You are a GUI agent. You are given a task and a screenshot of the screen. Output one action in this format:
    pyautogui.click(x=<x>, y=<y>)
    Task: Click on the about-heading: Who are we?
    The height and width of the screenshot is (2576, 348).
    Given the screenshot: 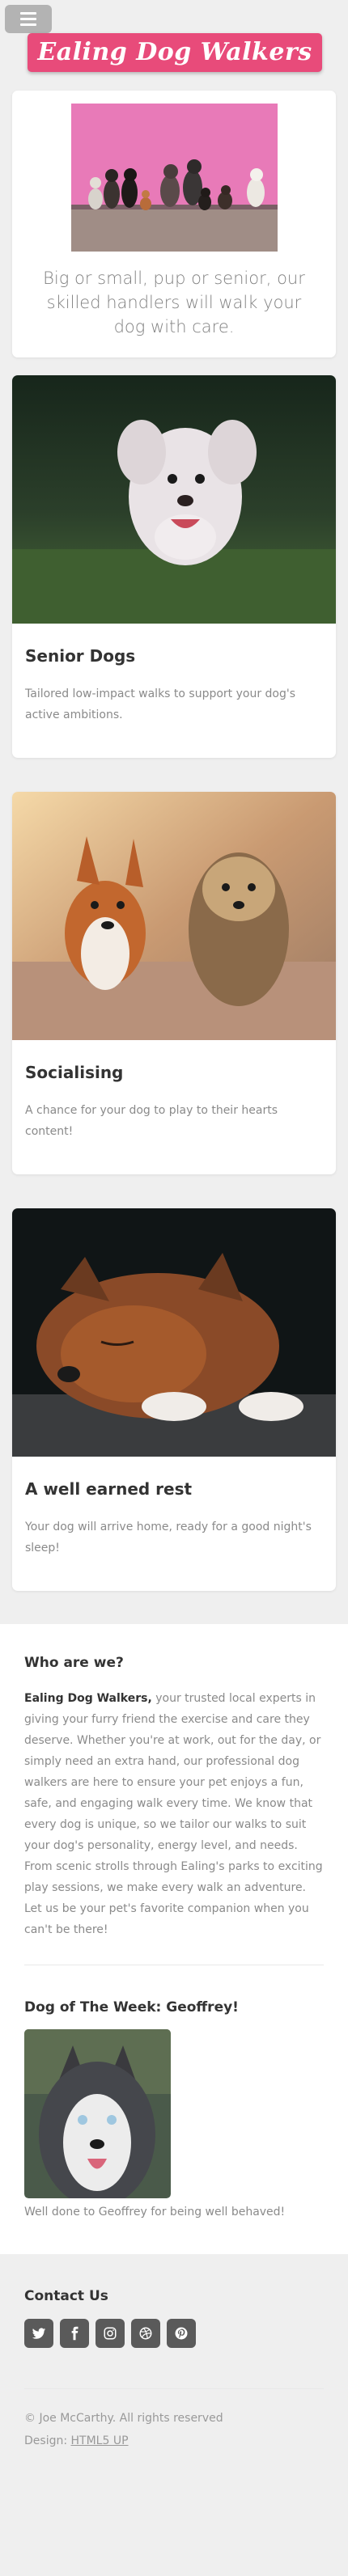 What is the action you would take?
    pyautogui.click(x=74, y=1663)
    